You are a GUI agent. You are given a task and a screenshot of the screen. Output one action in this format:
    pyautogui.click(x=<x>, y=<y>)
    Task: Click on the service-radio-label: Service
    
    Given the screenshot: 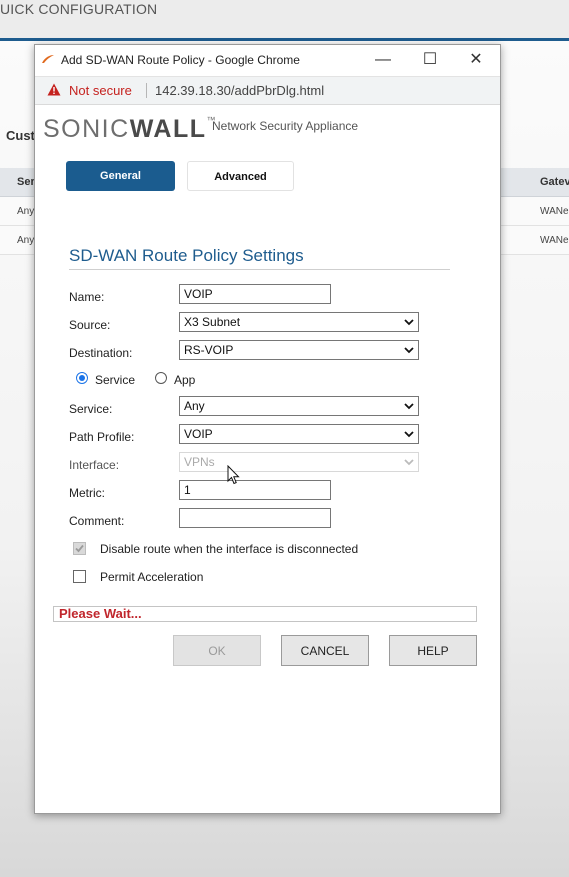 What is the action you would take?
    pyautogui.click(x=115, y=380)
    